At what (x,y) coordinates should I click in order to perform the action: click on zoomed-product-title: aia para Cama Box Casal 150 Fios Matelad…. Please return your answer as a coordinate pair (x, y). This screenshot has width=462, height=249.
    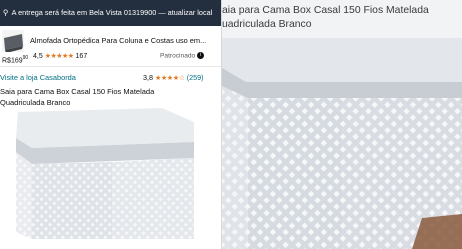
    Looking at the image, I should click on (340, 18).